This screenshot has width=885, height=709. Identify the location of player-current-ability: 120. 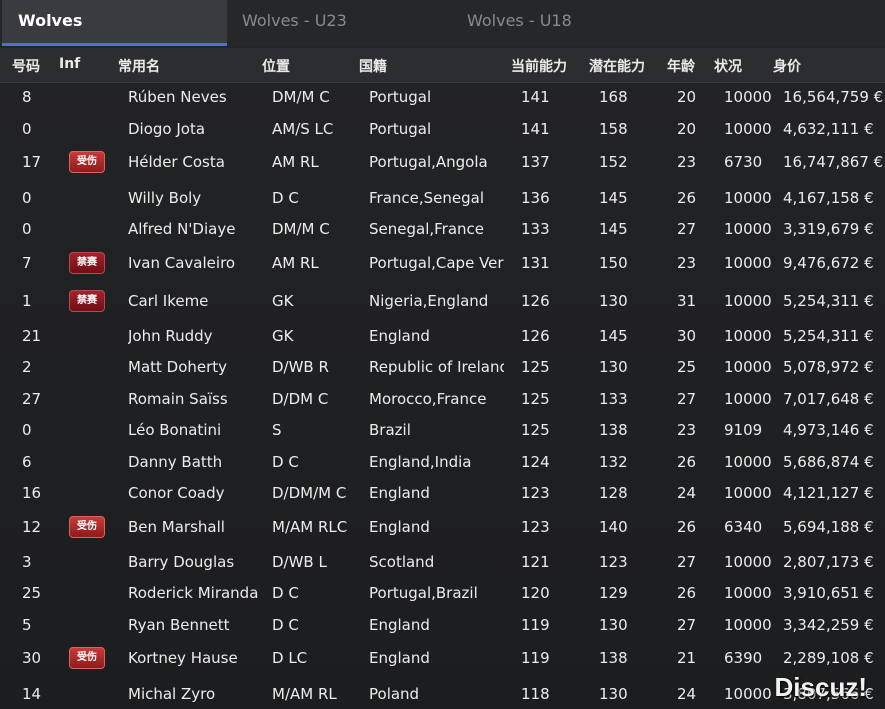
(535, 593).